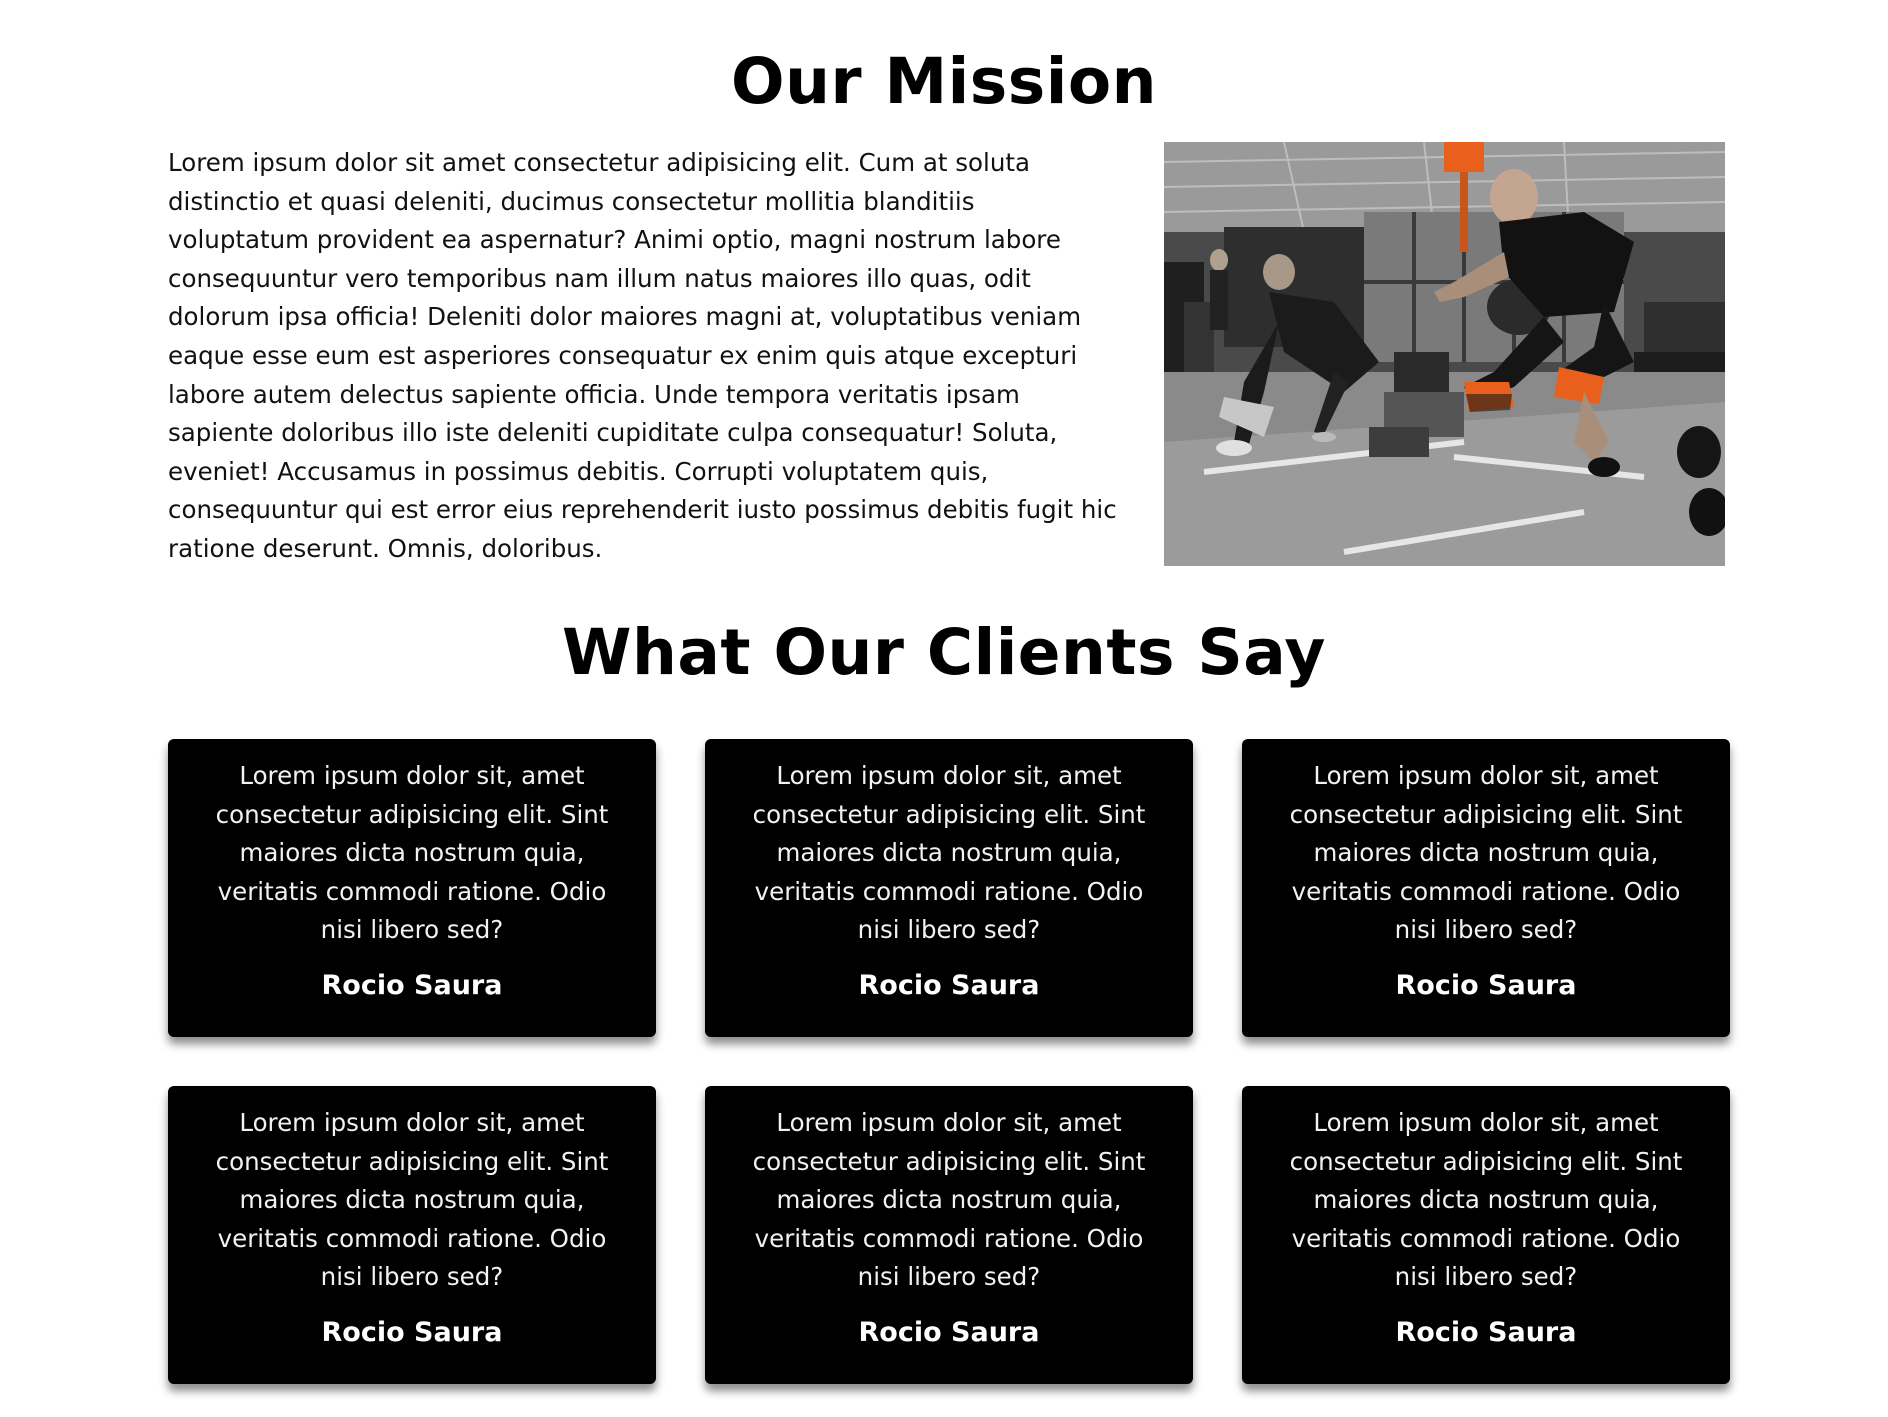 The image size is (1888, 1417). What do you see at coordinates (944, 652) in the screenshot?
I see `testimonials-title: What Our Clients Say` at bounding box center [944, 652].